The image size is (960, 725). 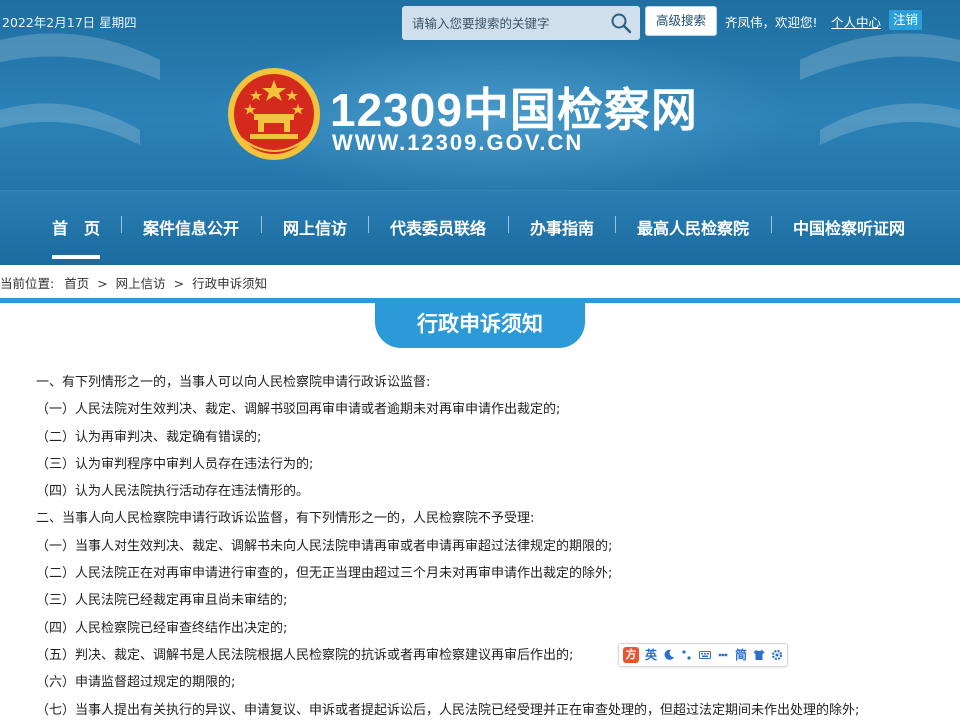 I want to click on notice-line: （六）申请监督超过规定的期限的;, so click(x=136, y=683).